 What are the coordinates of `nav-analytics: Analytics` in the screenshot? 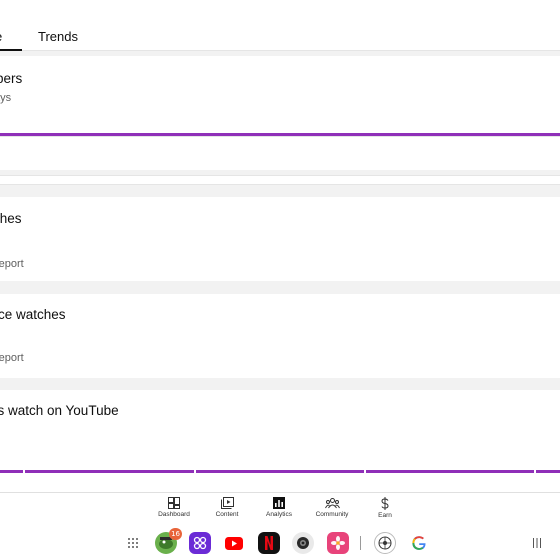 It's located at (279, 507).